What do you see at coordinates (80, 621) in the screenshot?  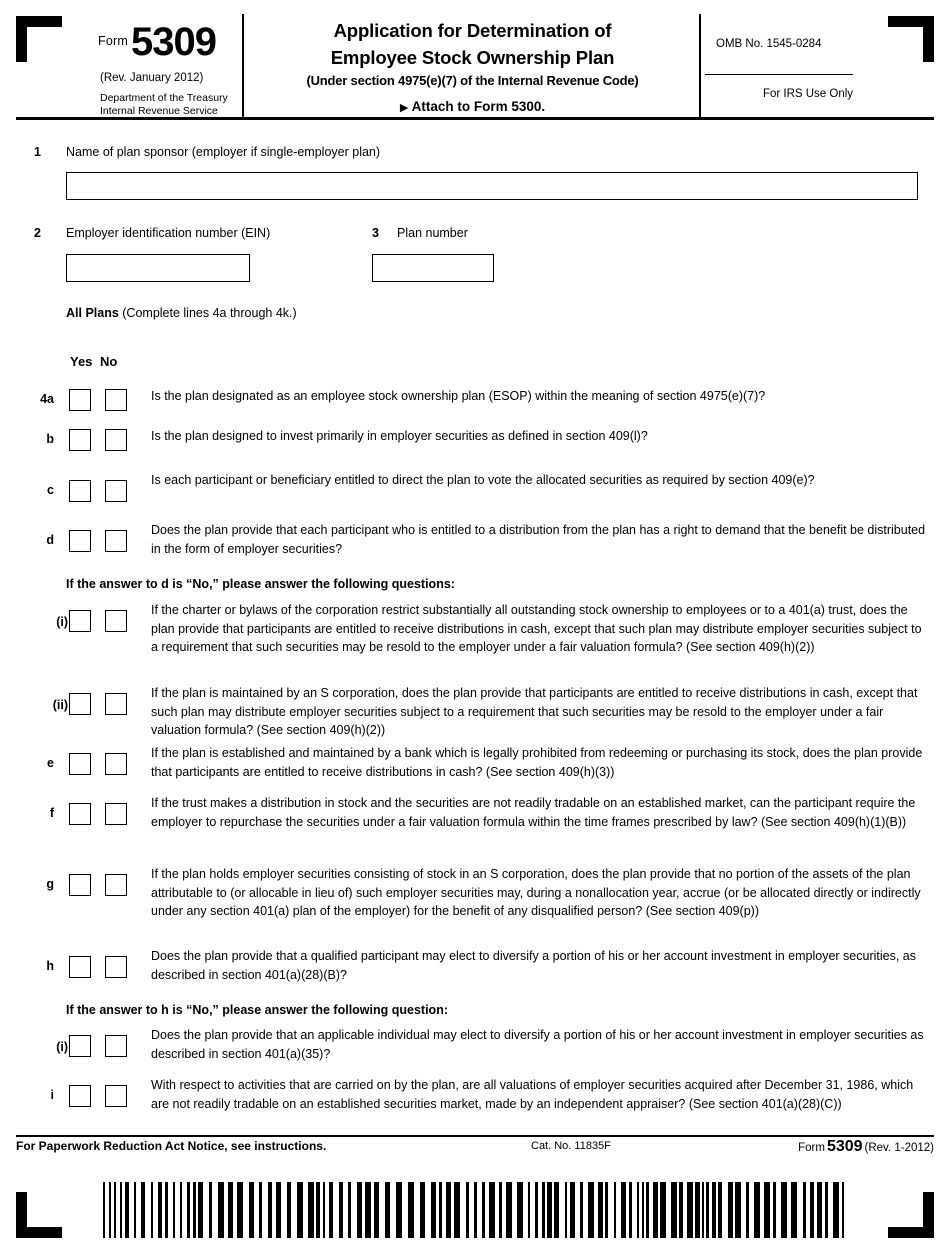 I see `checkbox-d-i-yes` at bounding box center [80, 621].